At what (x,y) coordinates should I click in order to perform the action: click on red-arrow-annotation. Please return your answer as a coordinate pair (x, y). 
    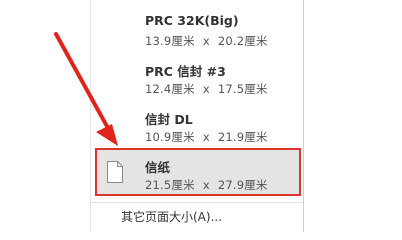
    Looking at the image, I should click on (86, 89).